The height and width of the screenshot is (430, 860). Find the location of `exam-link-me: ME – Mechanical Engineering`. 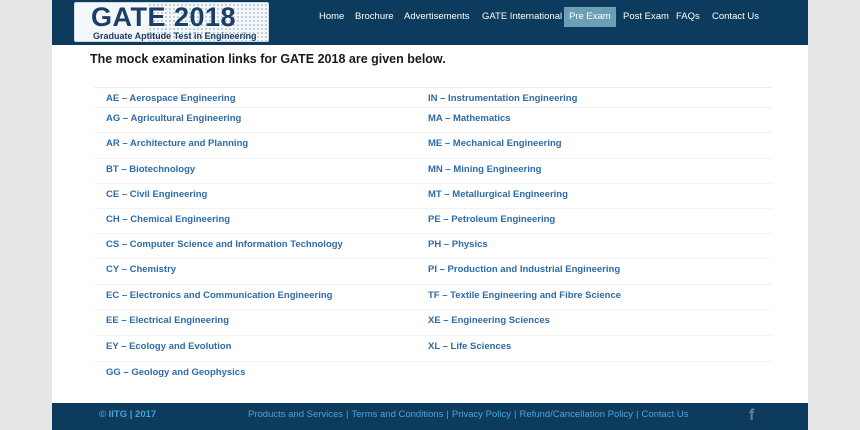

exam-link-me: ME – Mechanical Engineering is located at coordinates (594, 145).